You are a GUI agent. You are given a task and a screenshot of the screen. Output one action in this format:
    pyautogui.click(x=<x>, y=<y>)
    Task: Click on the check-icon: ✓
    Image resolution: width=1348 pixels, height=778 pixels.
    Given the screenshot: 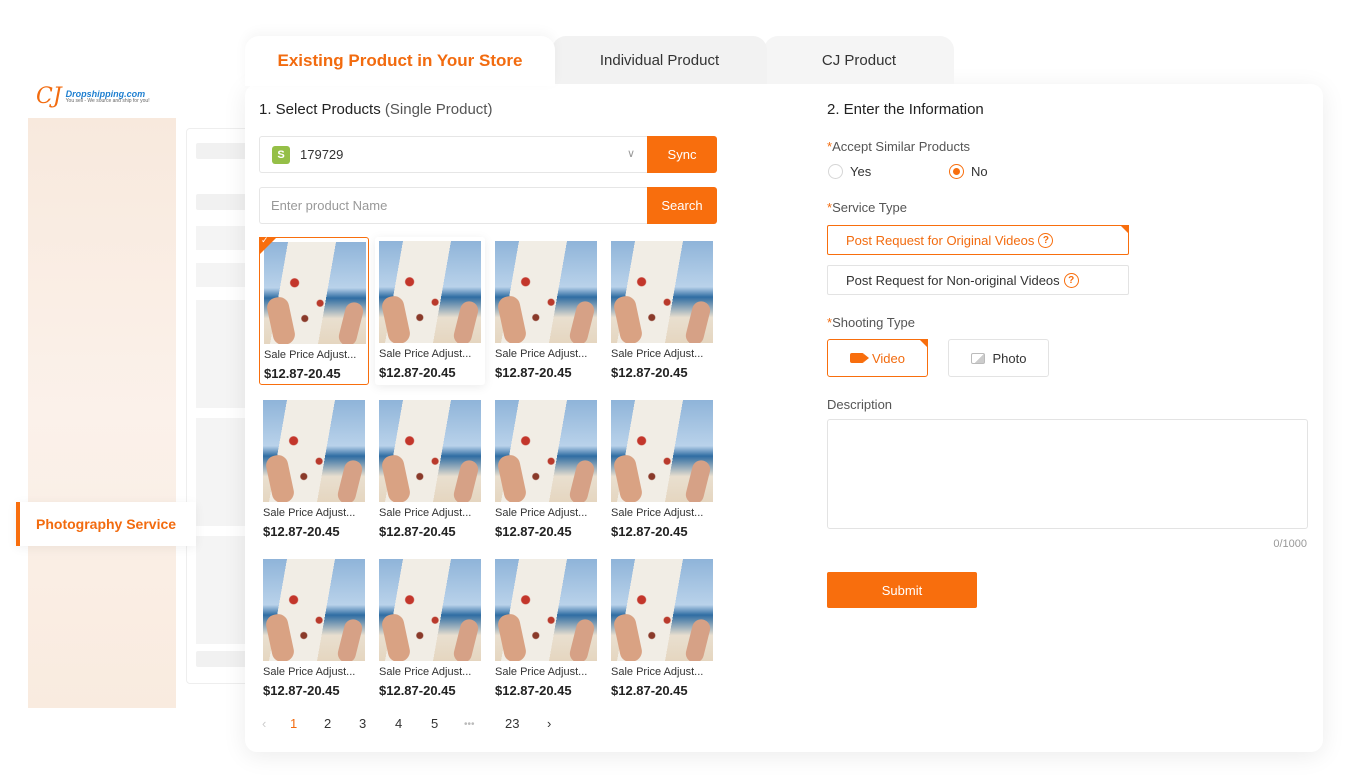 What is the action you would take?
    pyautogui.click(x=265, y=240)
    